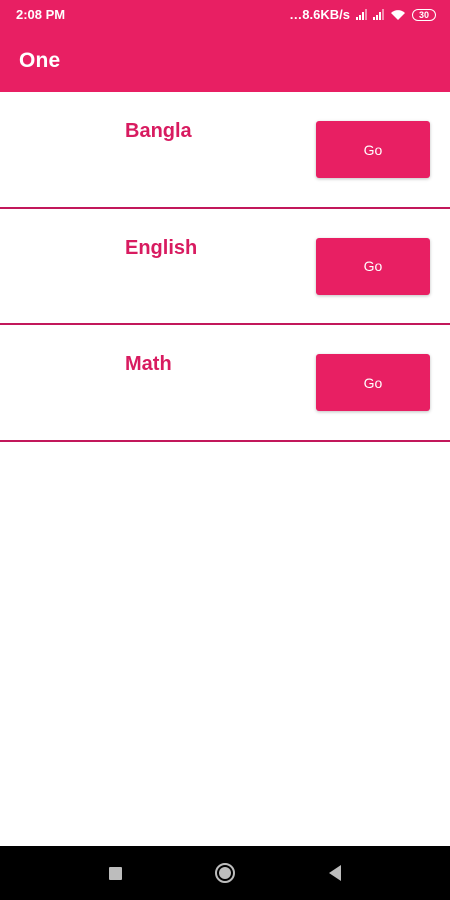 This screenshot has height=900, width=450. I want to click on subject-label-english: English, so click(161, 247).